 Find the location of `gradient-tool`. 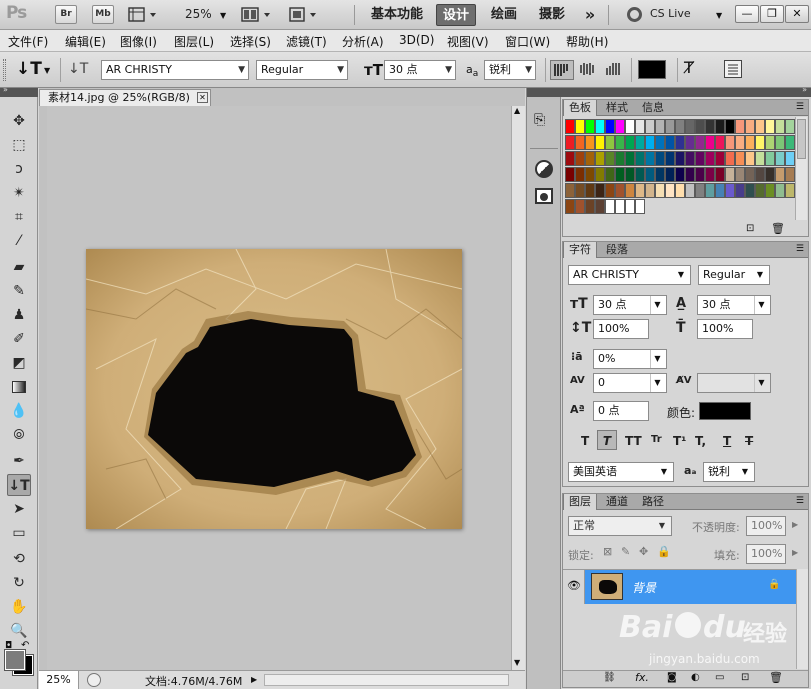

gradient-tool is located at coordinates (19, 387).